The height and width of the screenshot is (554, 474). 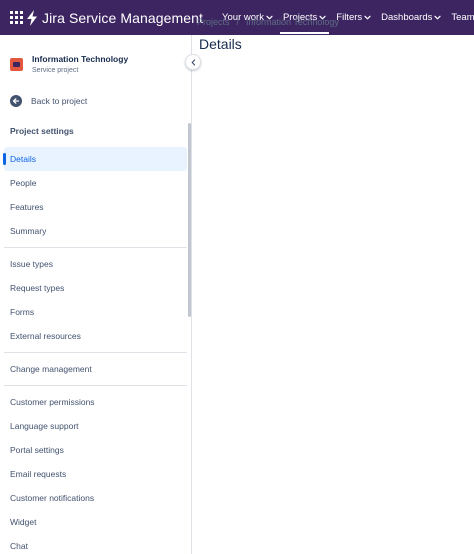 What do you see at coordinates (93, 231) in the screenshot?
I see `sidebar-item-summary: Summary` at bounding box center [93, 231].